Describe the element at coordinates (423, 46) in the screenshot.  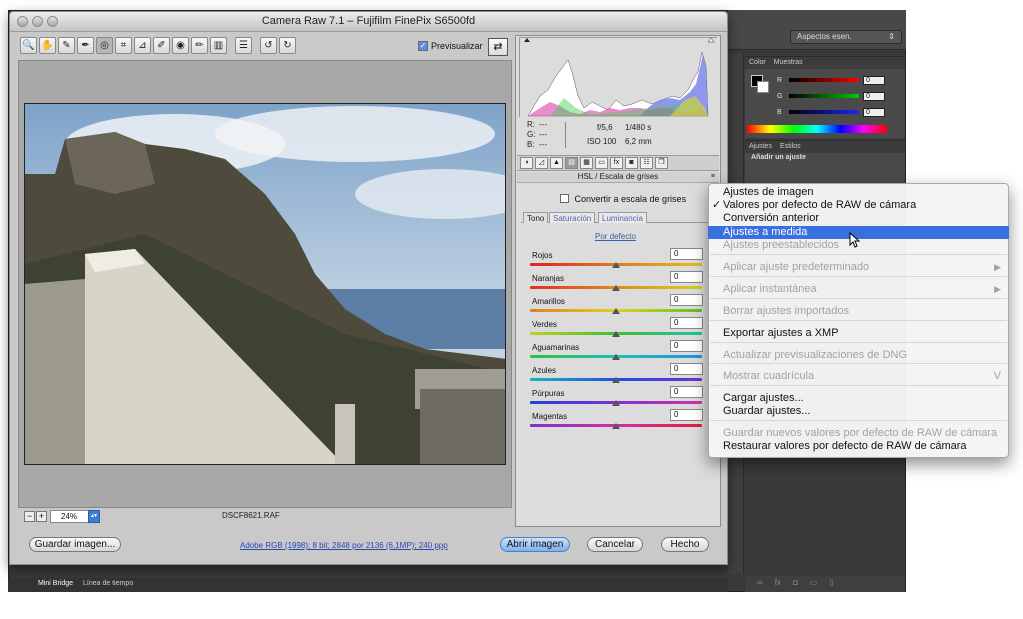
I see `preview-checkbox: ✓` at that location.